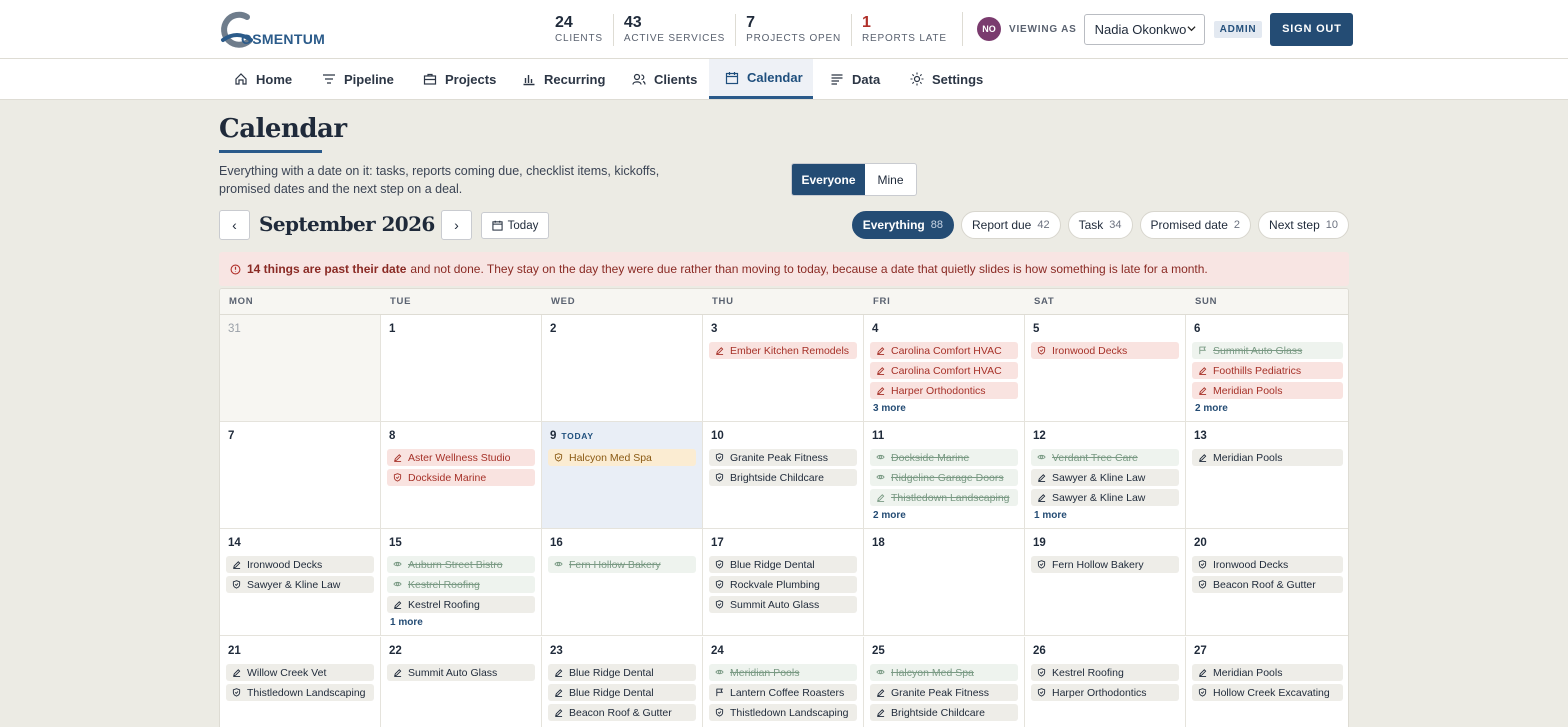 This screenshot has width=1568, height=727. Describe the element at coordinates (515, 225) in the screenshot. I see `today-button: Today` at that location.